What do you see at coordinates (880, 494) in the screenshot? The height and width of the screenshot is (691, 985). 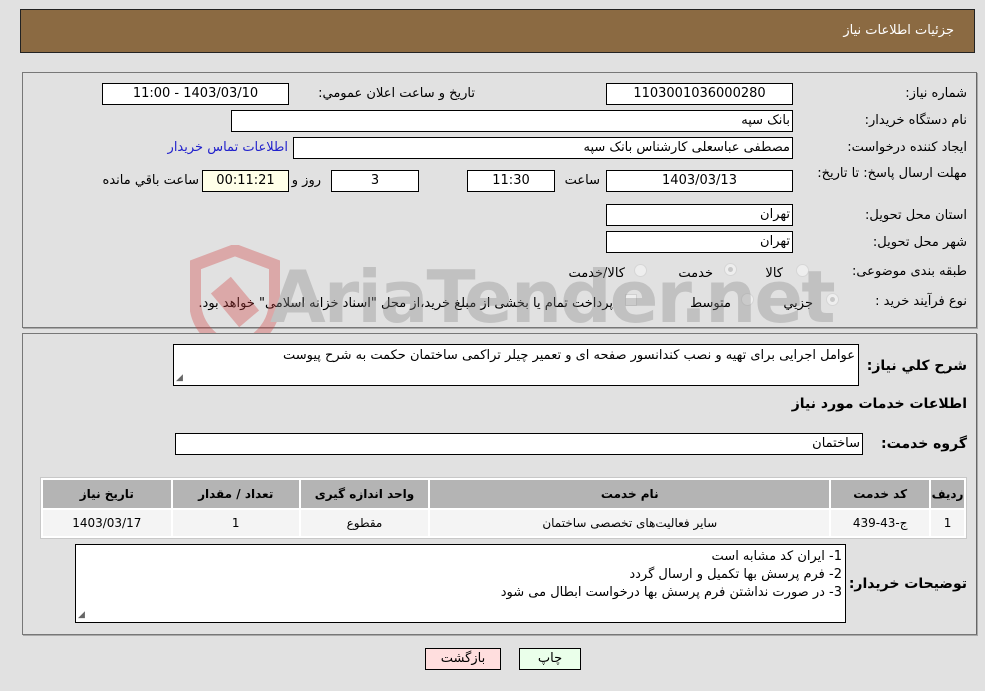 I see `col-code: کد خدمت` at bounding box center [880, 494].